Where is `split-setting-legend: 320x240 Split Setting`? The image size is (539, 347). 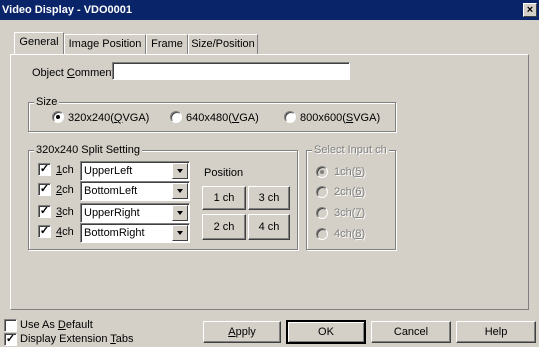 split-setting-legend: 320x240 Split Setting is located at coordinates (88, 150).